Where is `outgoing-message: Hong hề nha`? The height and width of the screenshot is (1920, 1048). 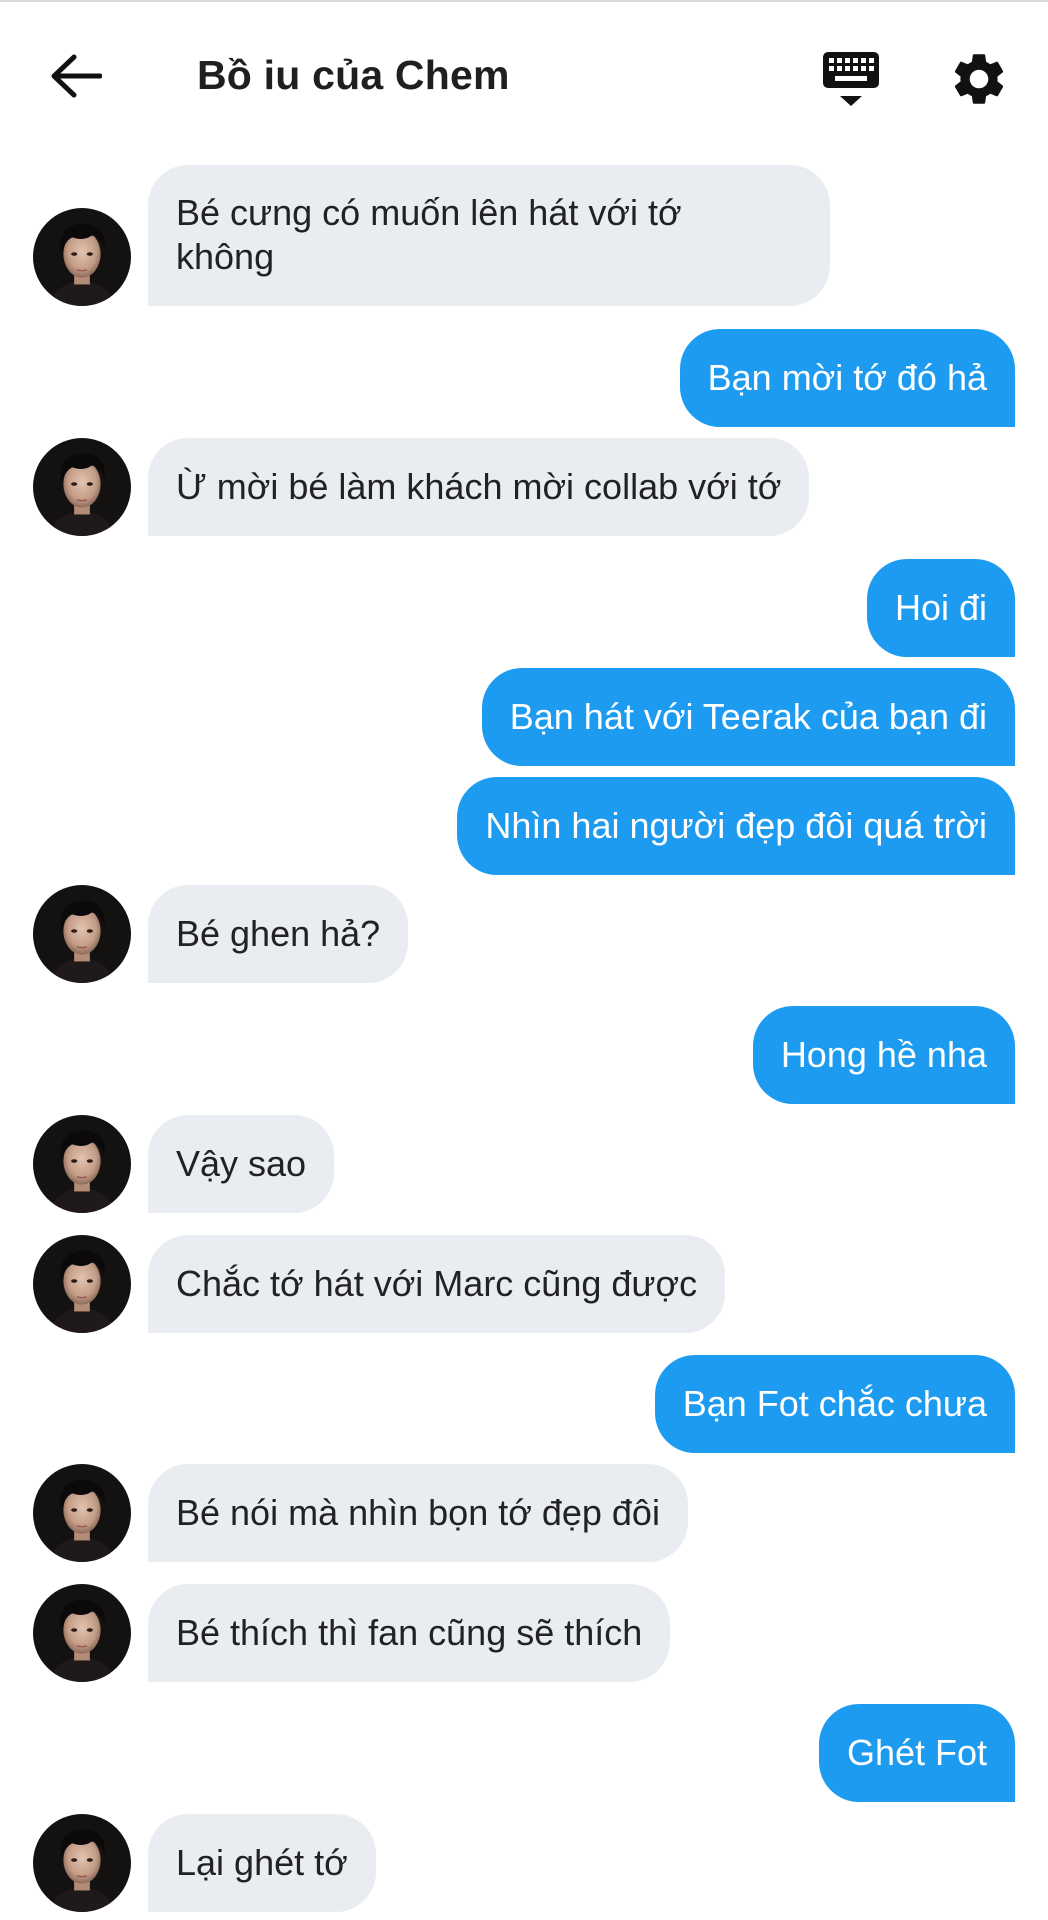 outgoing-message: Hong hề nha is located at coordinates (883, 1055).